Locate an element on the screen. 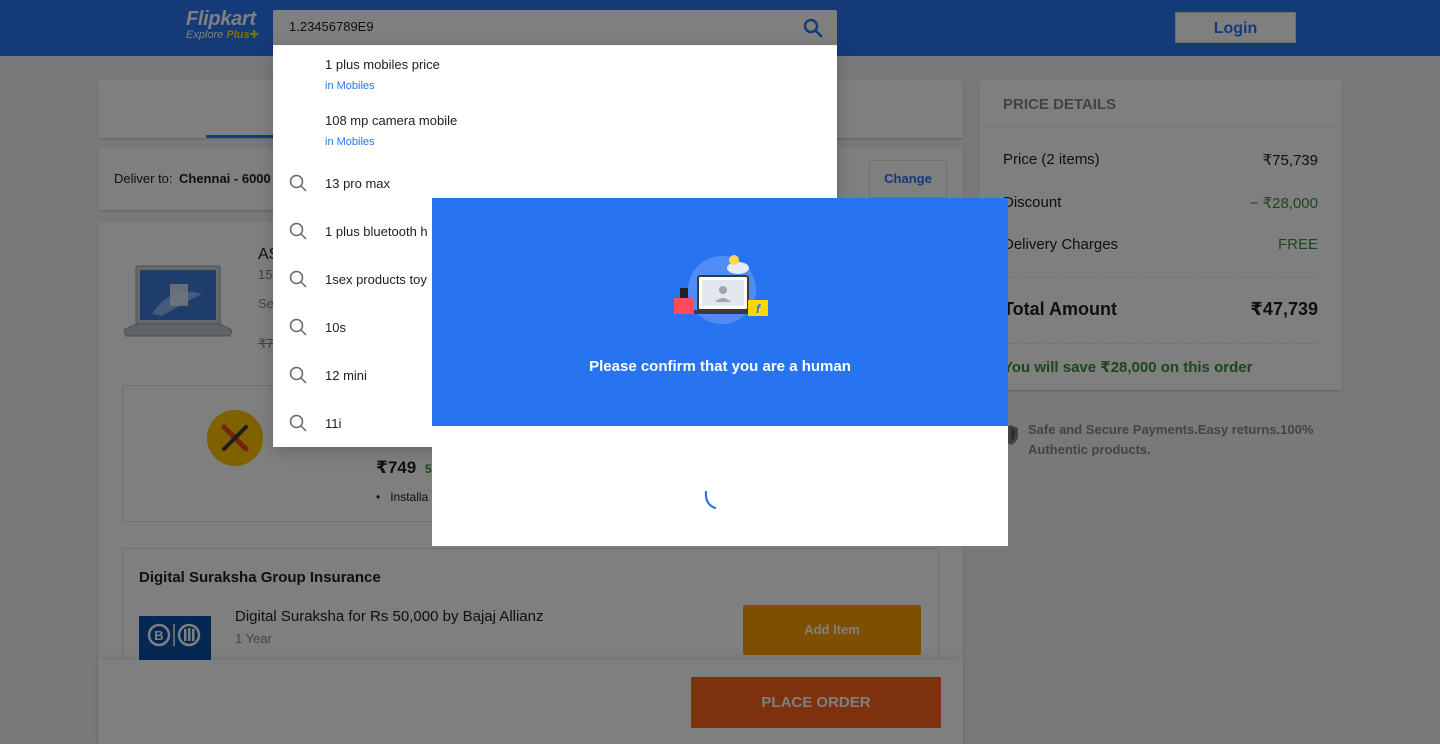  security-check-illustration: f is located at coordinates (721, 289).